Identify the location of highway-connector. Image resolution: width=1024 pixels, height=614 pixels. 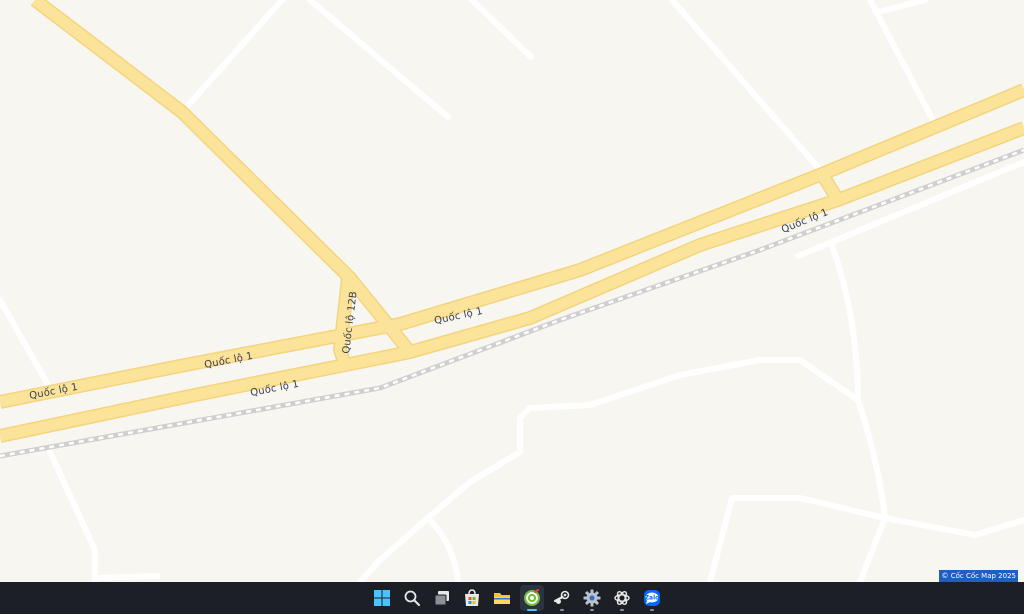
(830, 187).